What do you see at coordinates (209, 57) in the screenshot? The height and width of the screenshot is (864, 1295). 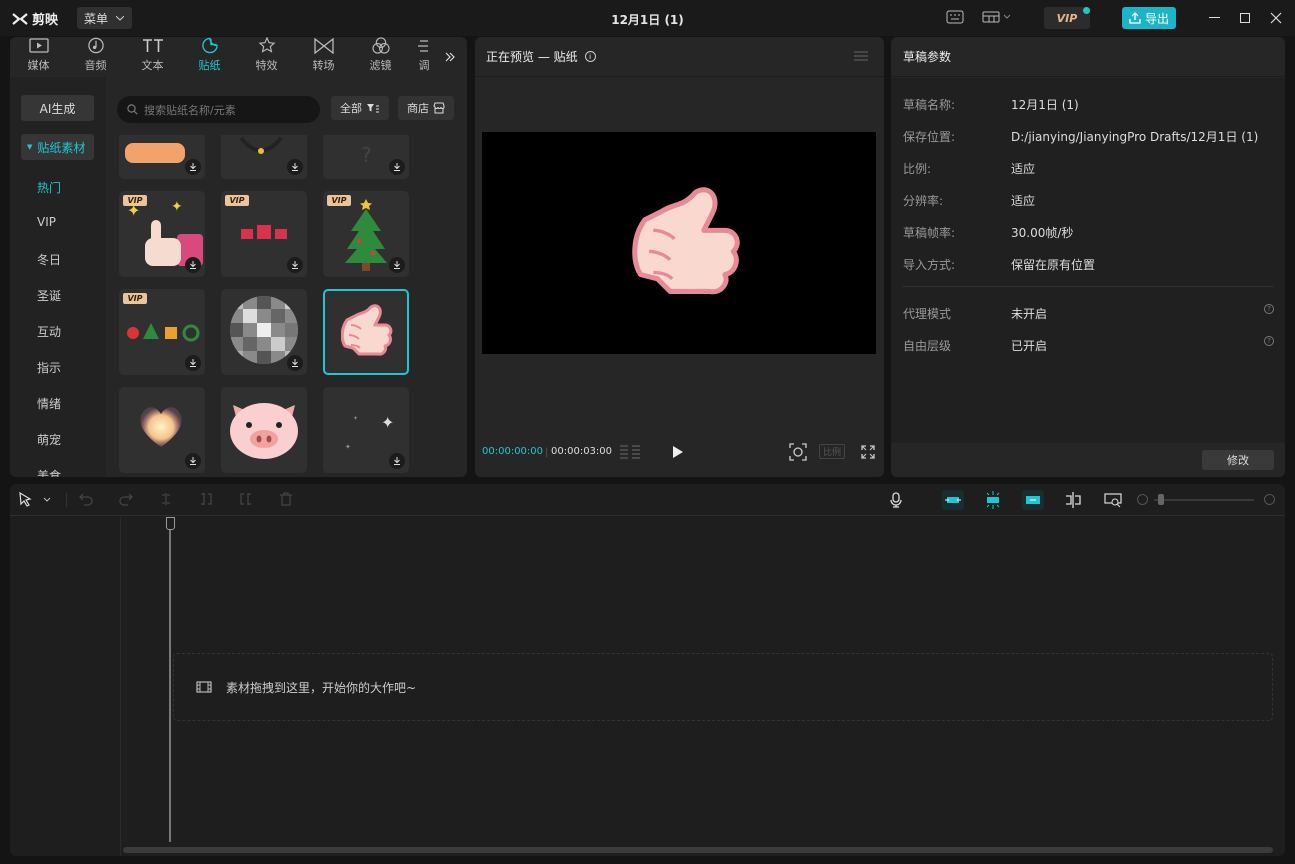 I see `tab-sticker: 贴纸` at bounding box center [209, 57].